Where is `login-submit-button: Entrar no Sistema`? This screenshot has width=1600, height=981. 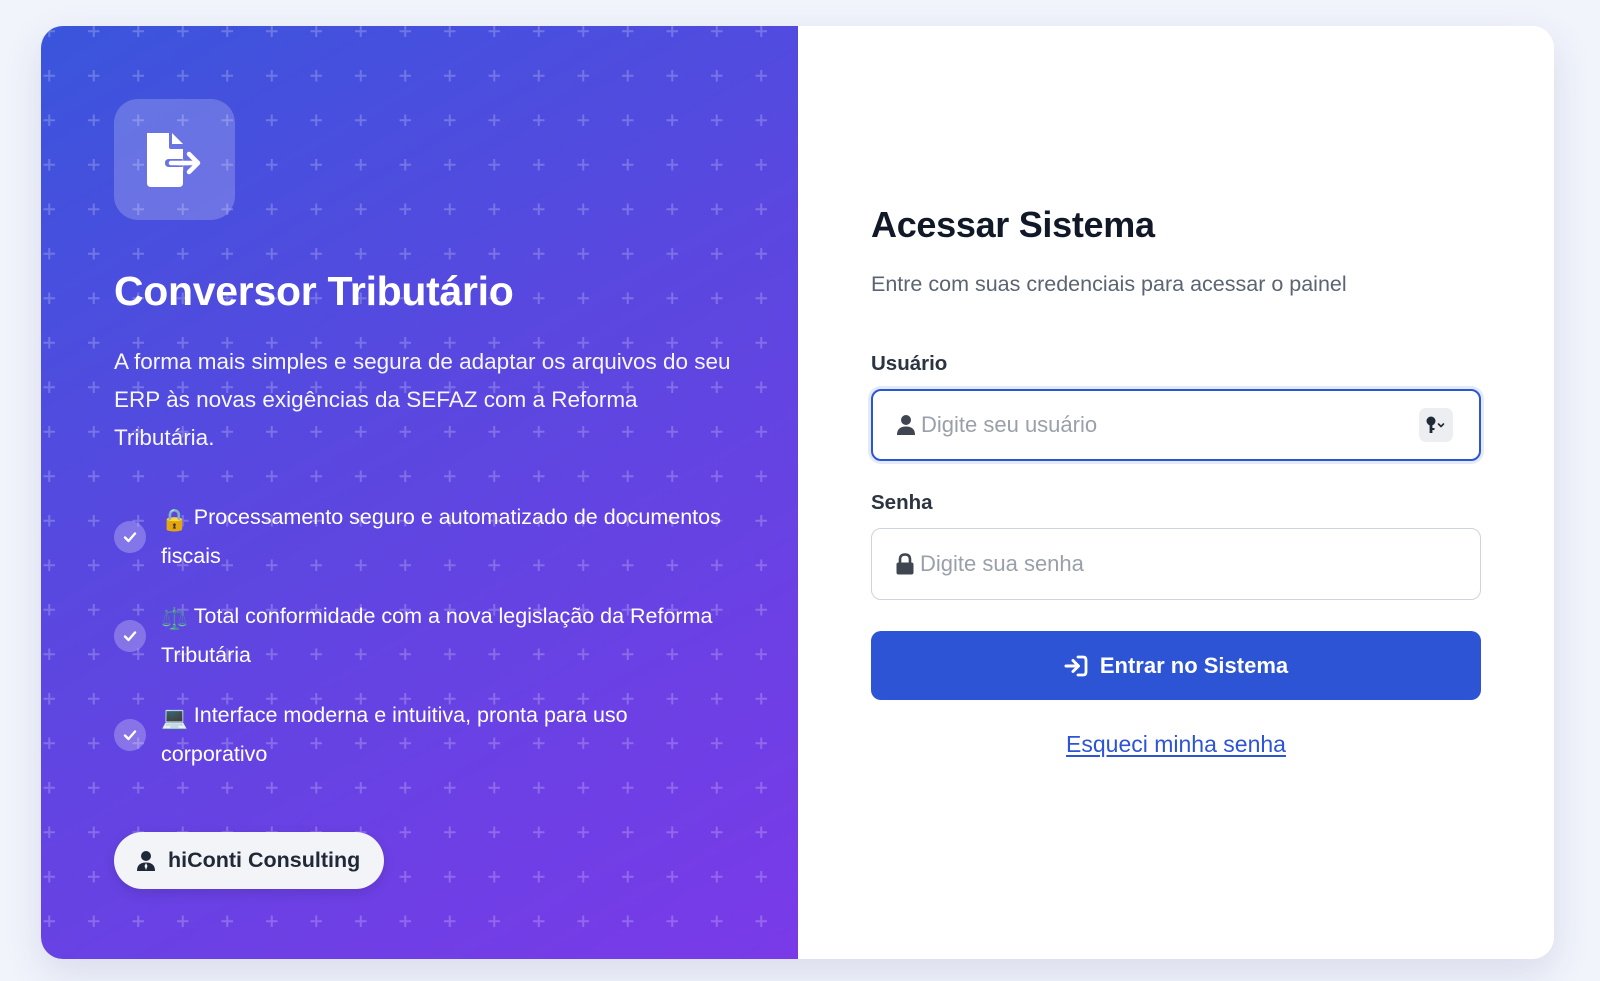
login-submit-button: Entrar no Sistema is located at coordinates (1176, 665).